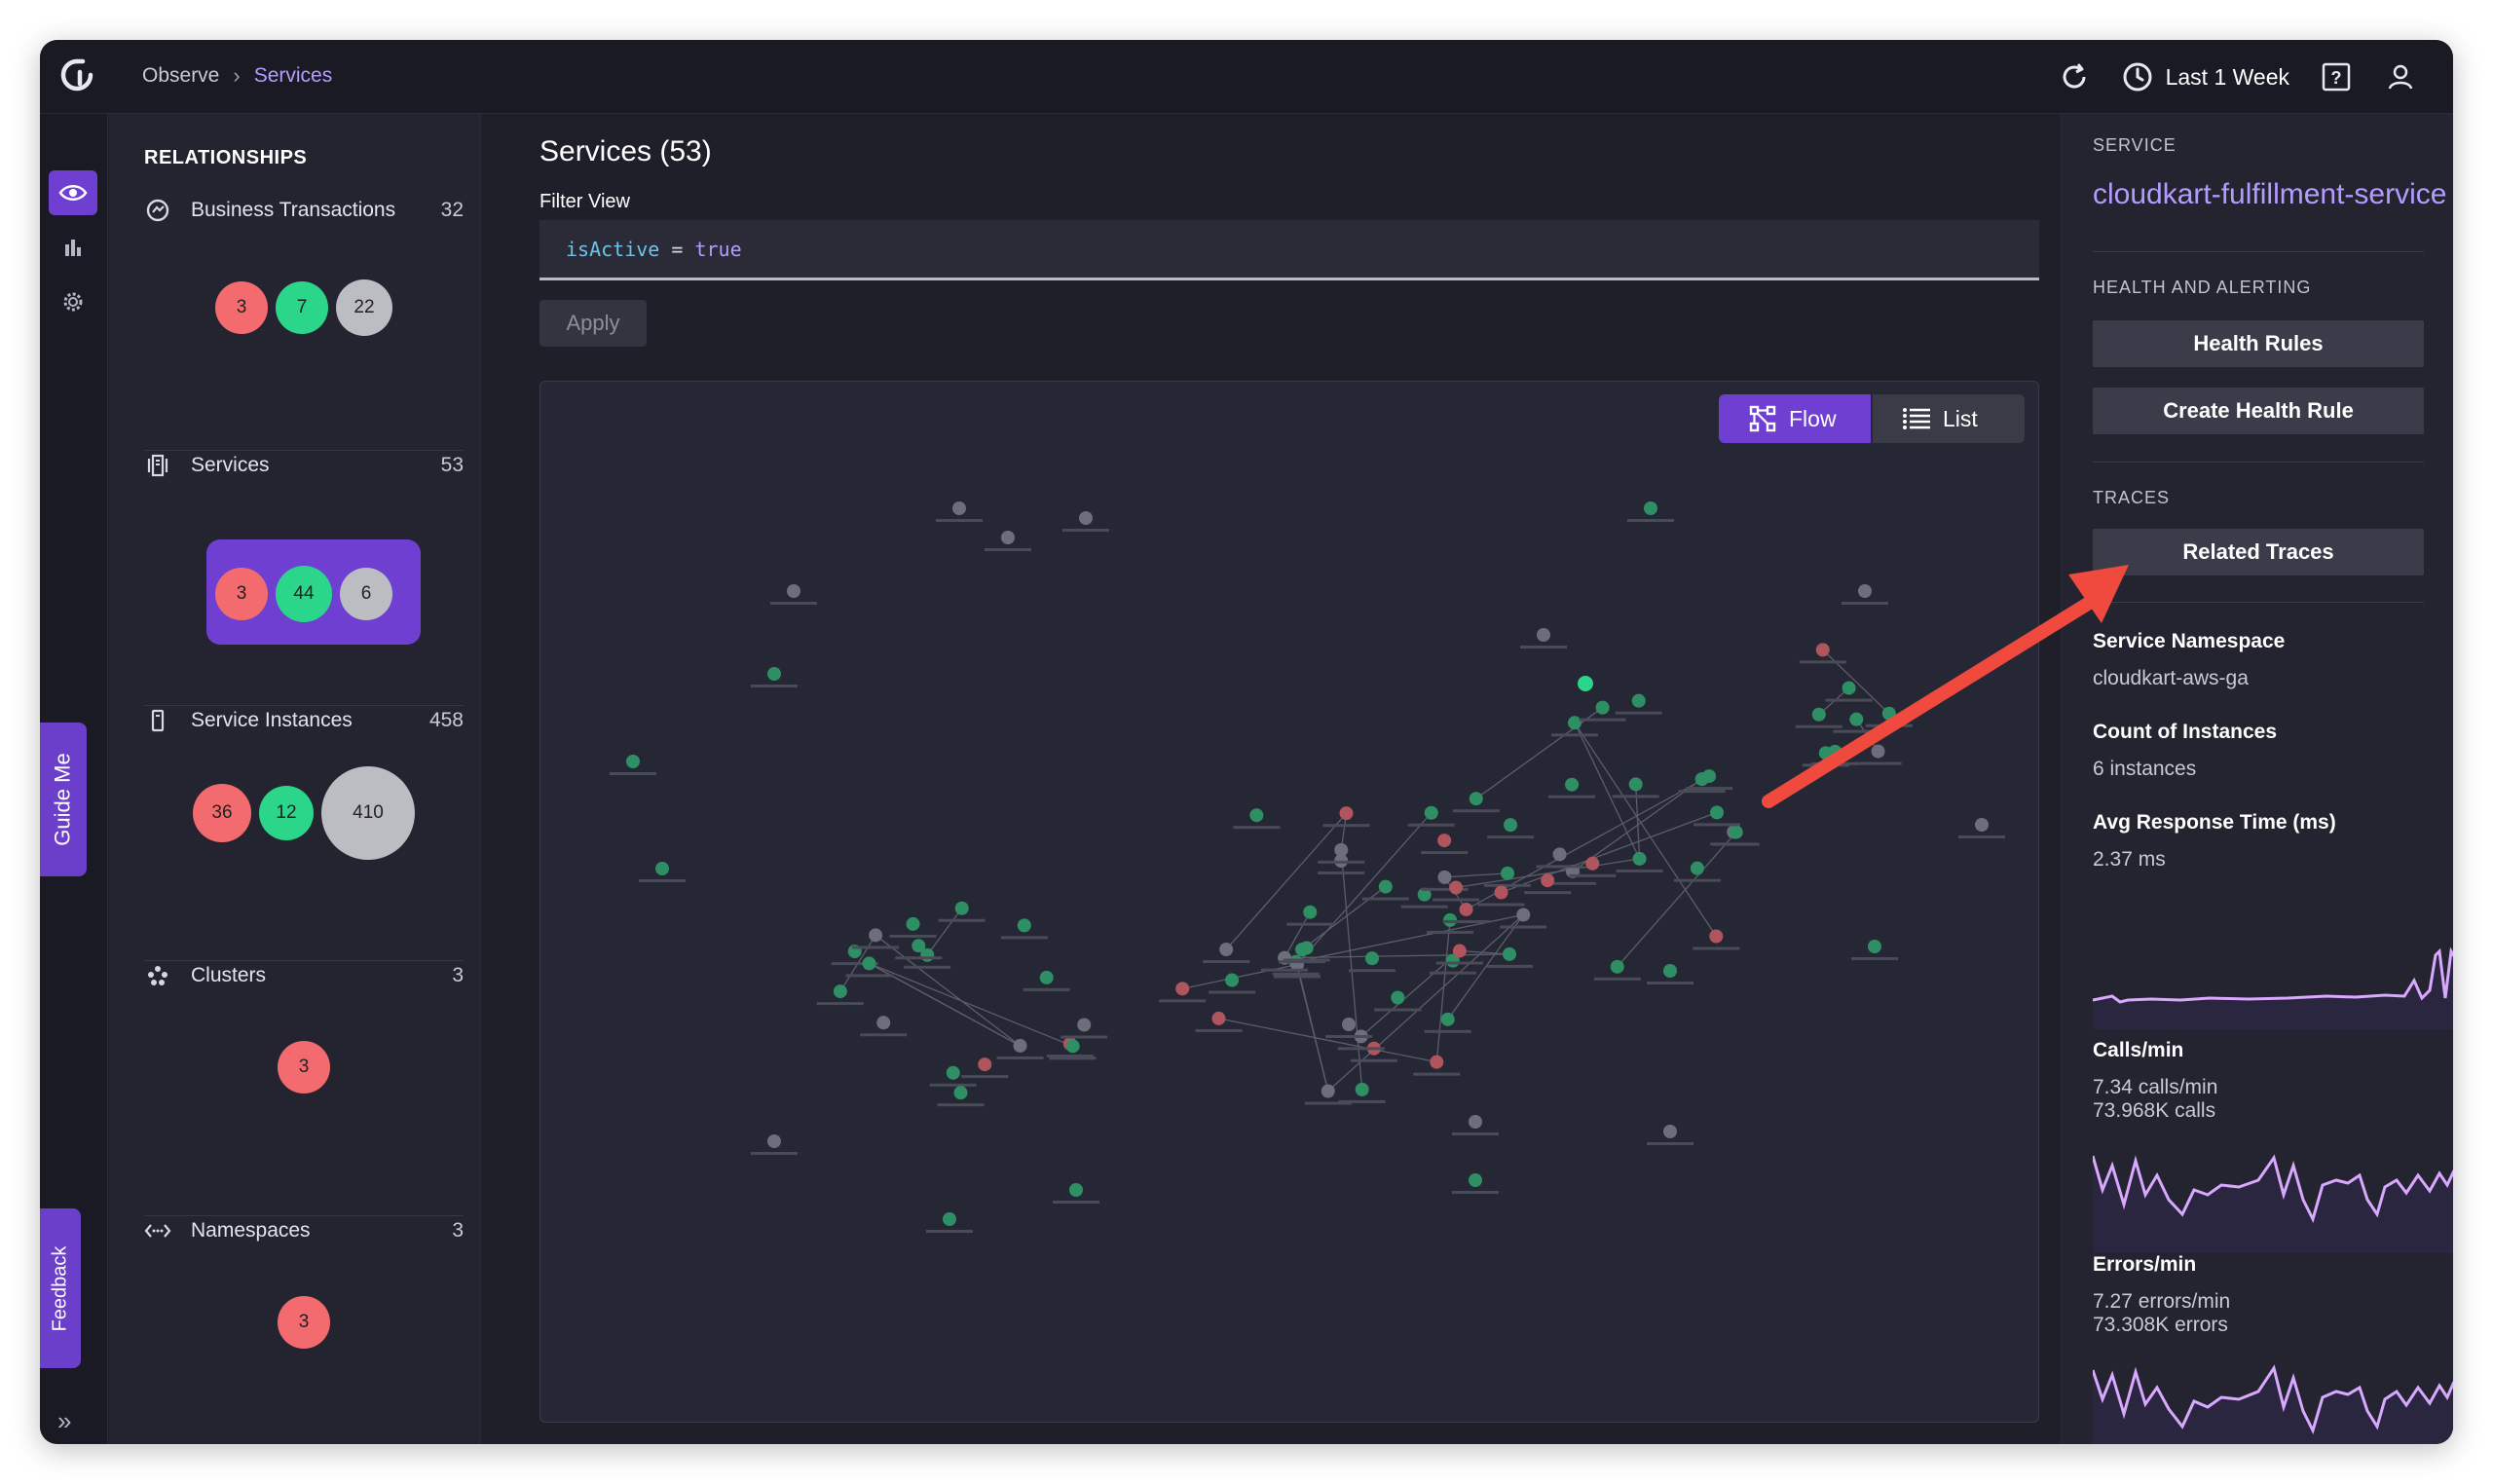 The height and width of the screenshot is (1484, 2493). I want to click on list-icon, so click(1917, 418).